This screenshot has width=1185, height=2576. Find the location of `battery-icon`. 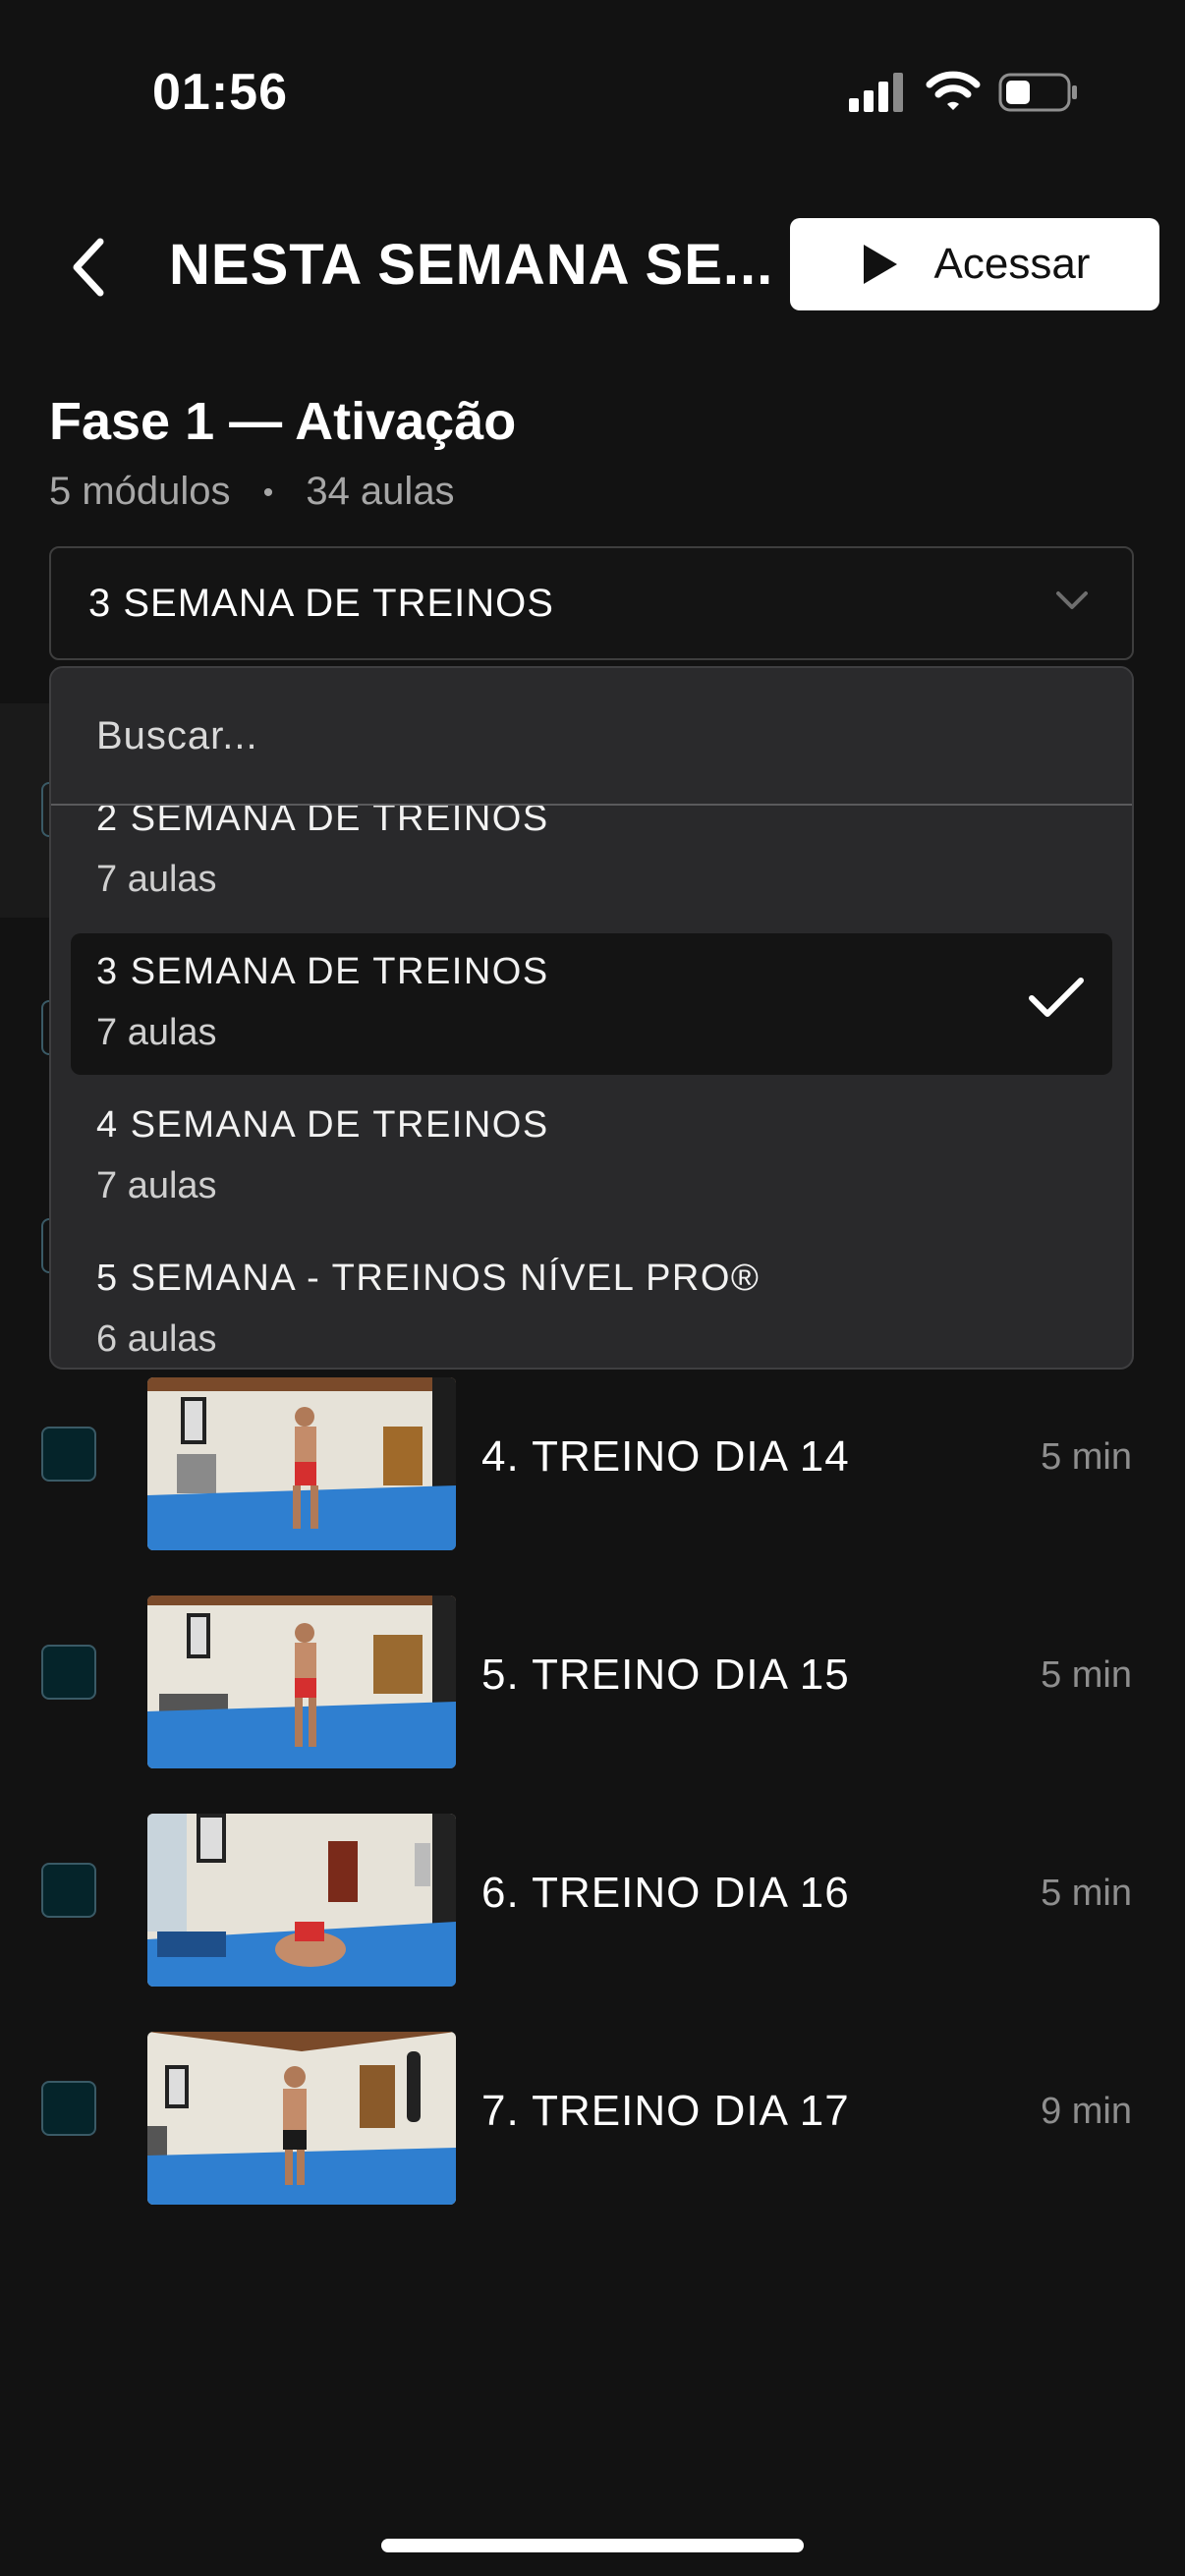

battery-icon is located at coordinates (1038, 92).